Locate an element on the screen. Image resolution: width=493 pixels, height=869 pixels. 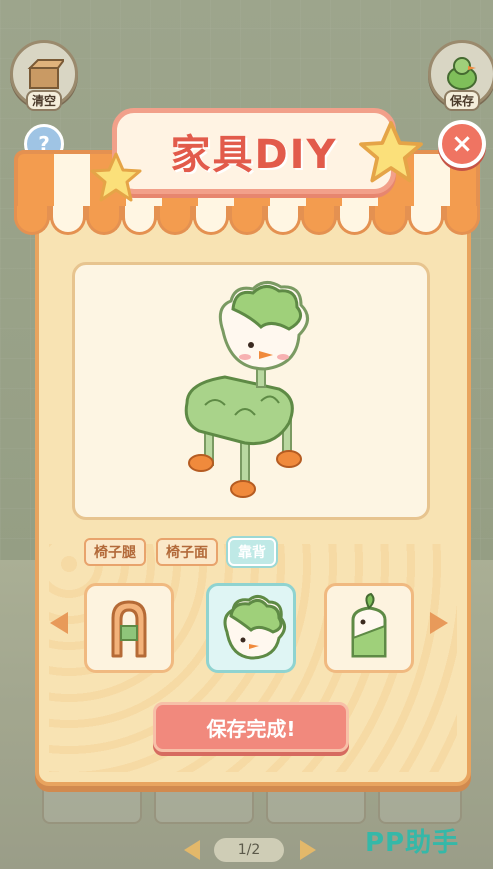
title-sign: 家具DIY is located at coordinates (254, 151).